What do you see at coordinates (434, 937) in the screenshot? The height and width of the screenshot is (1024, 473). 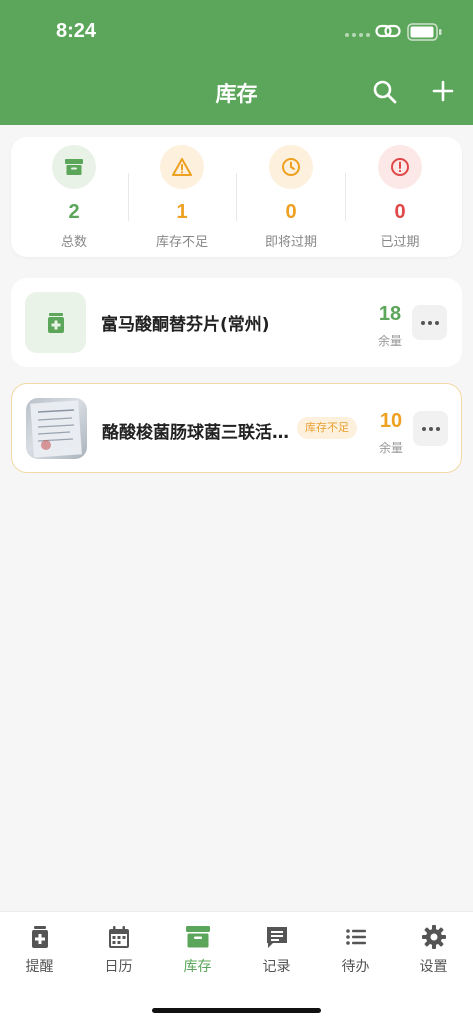 I see `gear-icon` at bounding box center [434, 937].